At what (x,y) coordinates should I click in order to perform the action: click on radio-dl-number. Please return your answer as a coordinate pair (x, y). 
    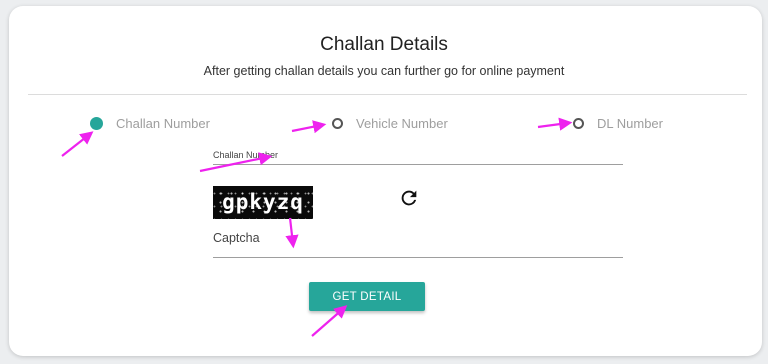
    Looking at the image, I should click on (578, 123).